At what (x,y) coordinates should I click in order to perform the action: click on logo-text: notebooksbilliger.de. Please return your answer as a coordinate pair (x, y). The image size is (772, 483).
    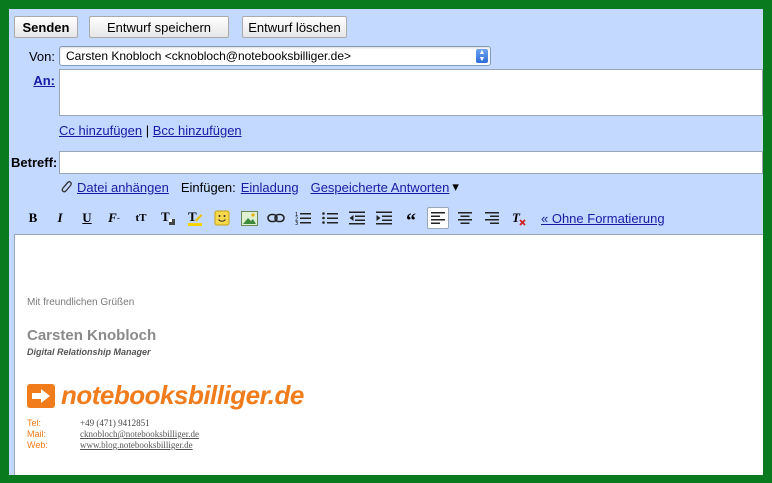
    Looking at the image, I should click on (182, 395).